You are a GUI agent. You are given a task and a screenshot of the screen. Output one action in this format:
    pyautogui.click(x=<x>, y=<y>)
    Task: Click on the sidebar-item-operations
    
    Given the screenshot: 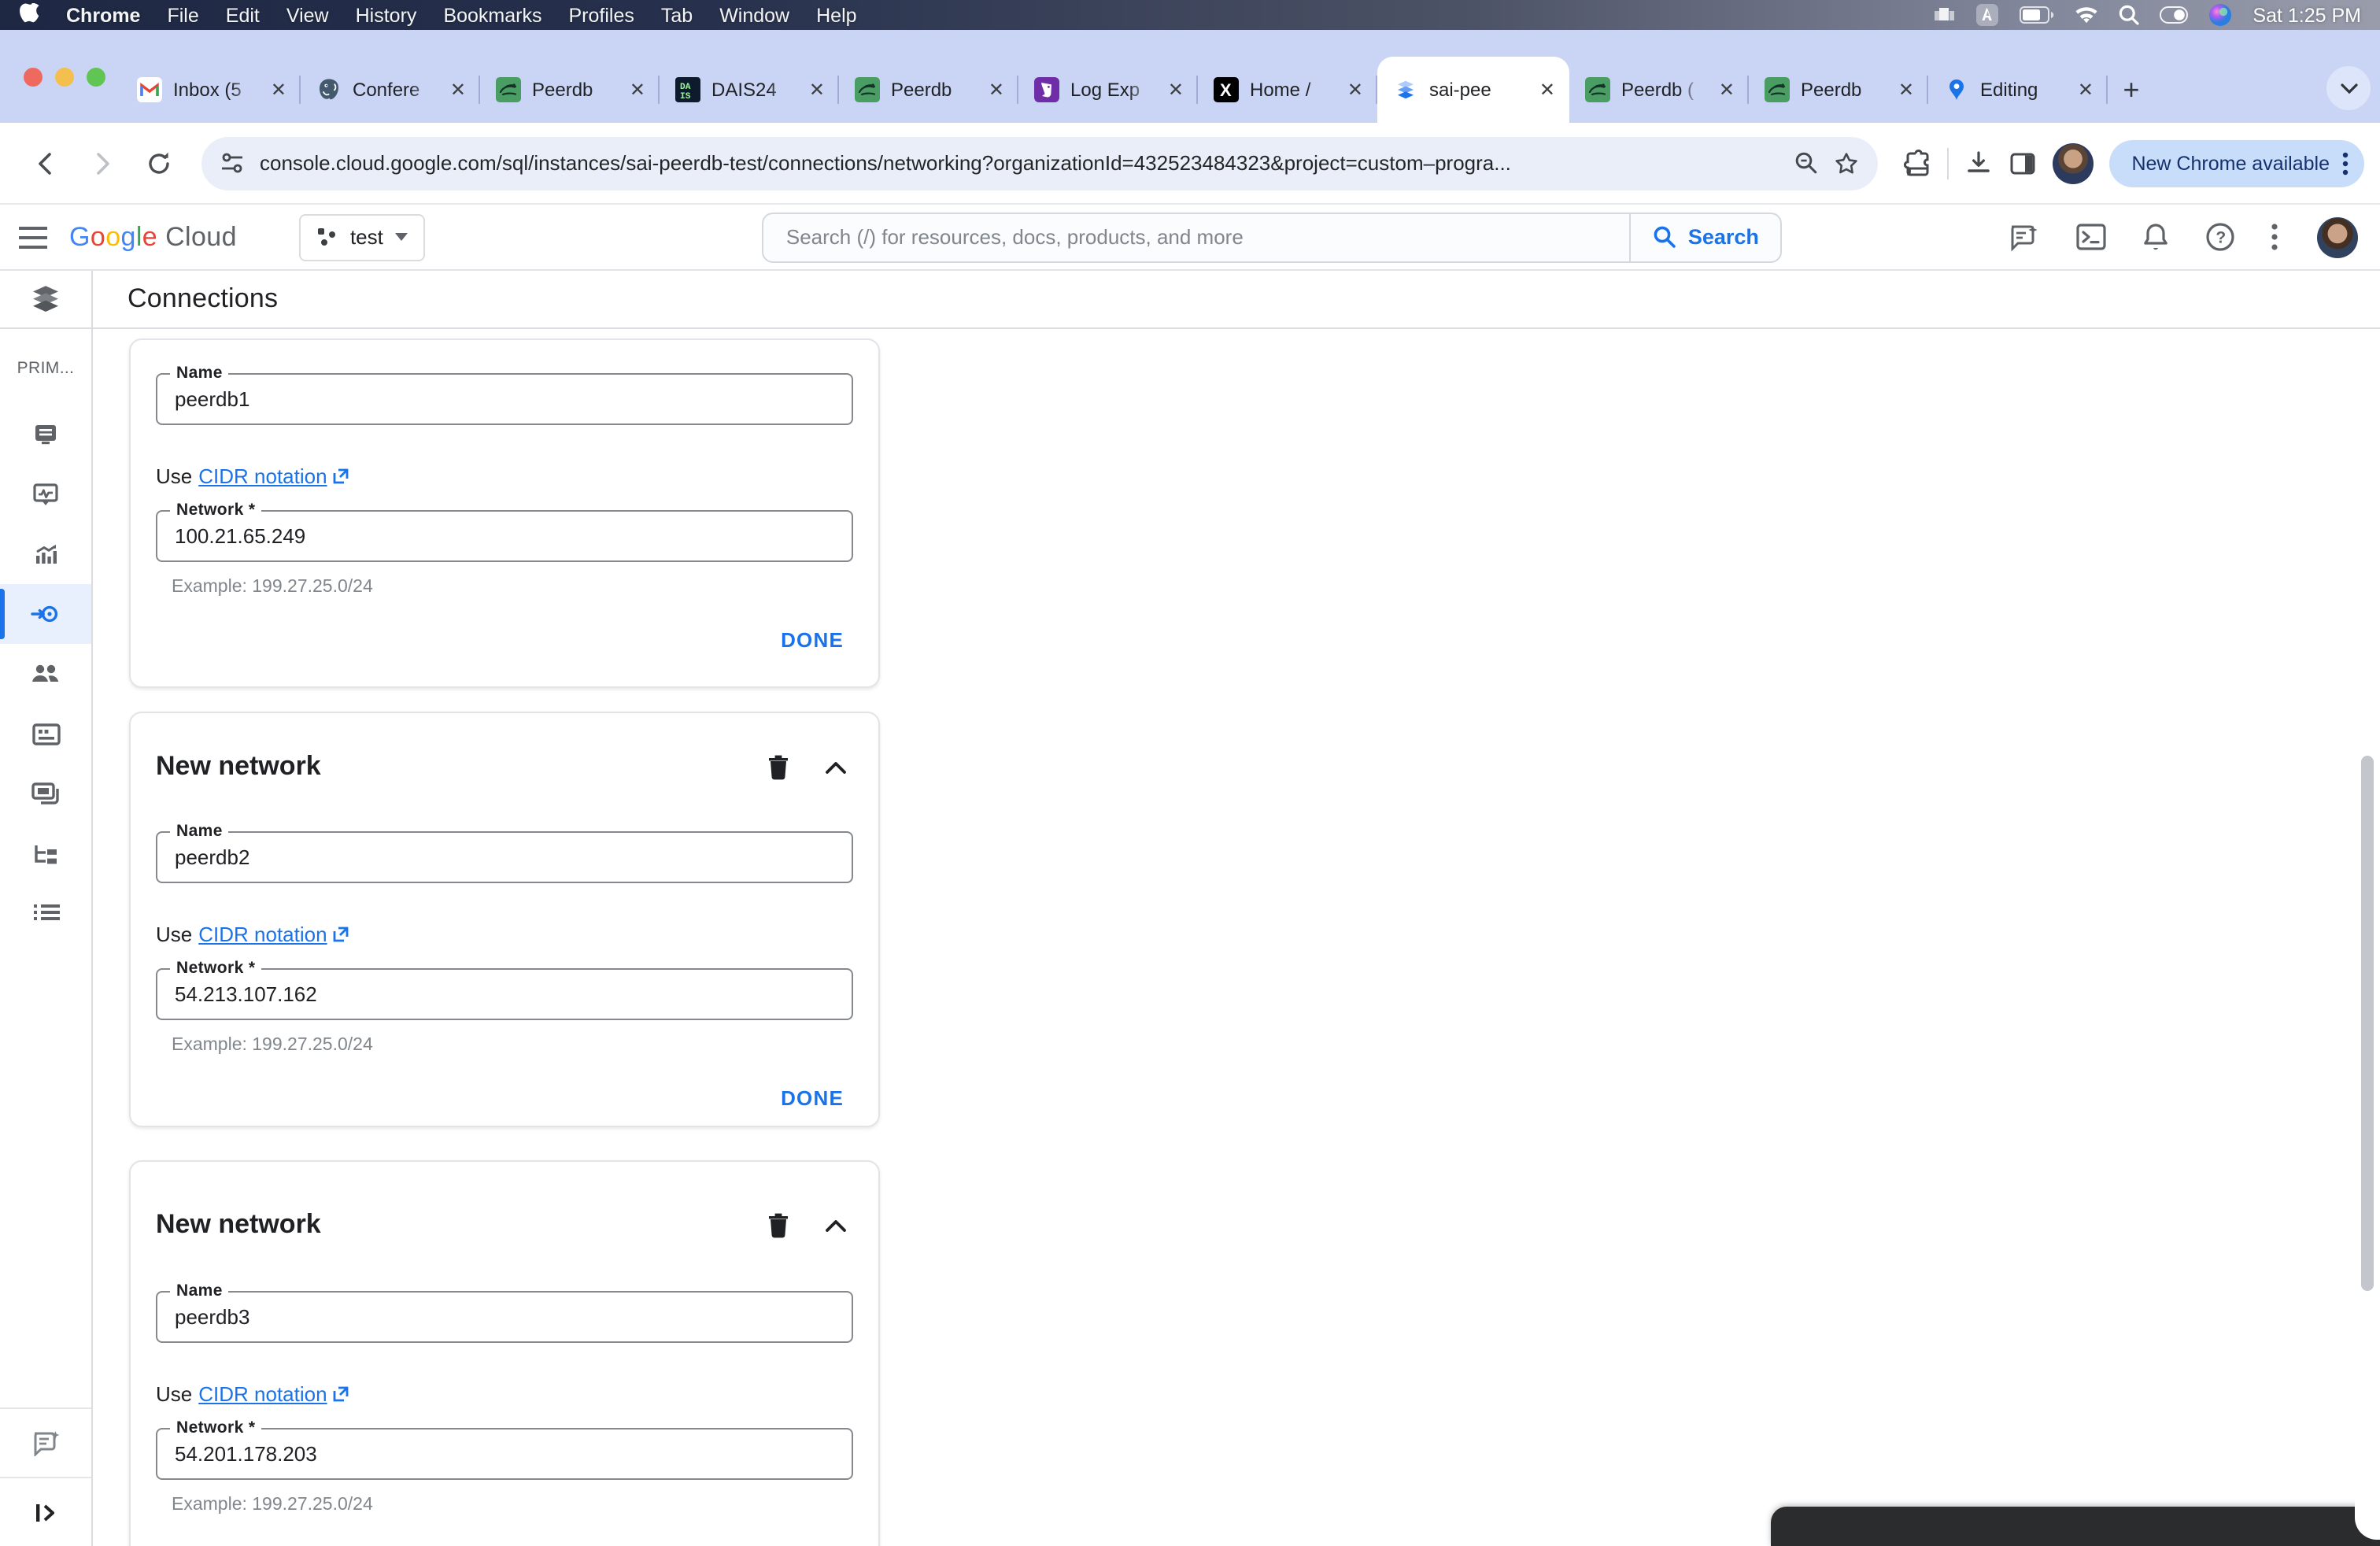 What is the action you would take?
    pyautogui.click(x=45, y=913)
    